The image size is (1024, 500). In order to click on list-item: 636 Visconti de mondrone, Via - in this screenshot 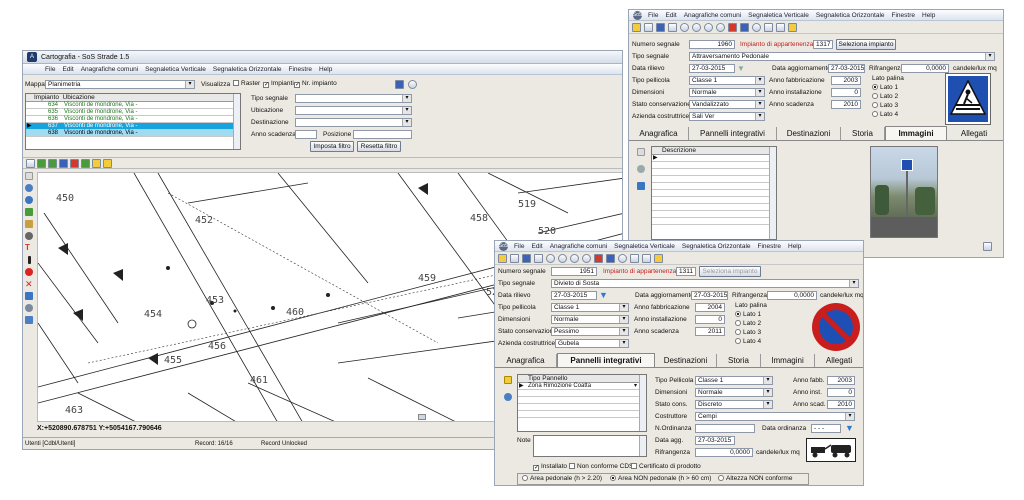, I will do `click(133, 119)`.